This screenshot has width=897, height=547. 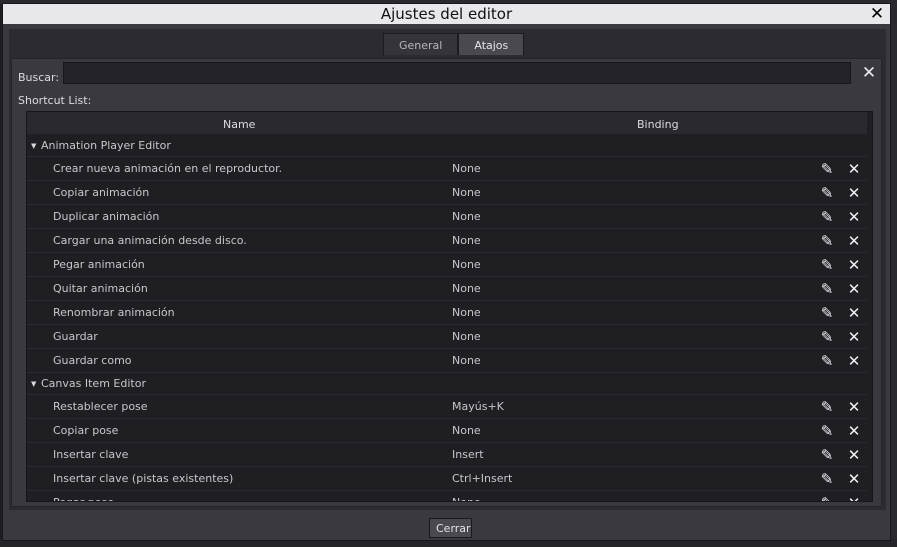 I want to click on shortcut-name: Pegar animación, so click(x=99, y=264).